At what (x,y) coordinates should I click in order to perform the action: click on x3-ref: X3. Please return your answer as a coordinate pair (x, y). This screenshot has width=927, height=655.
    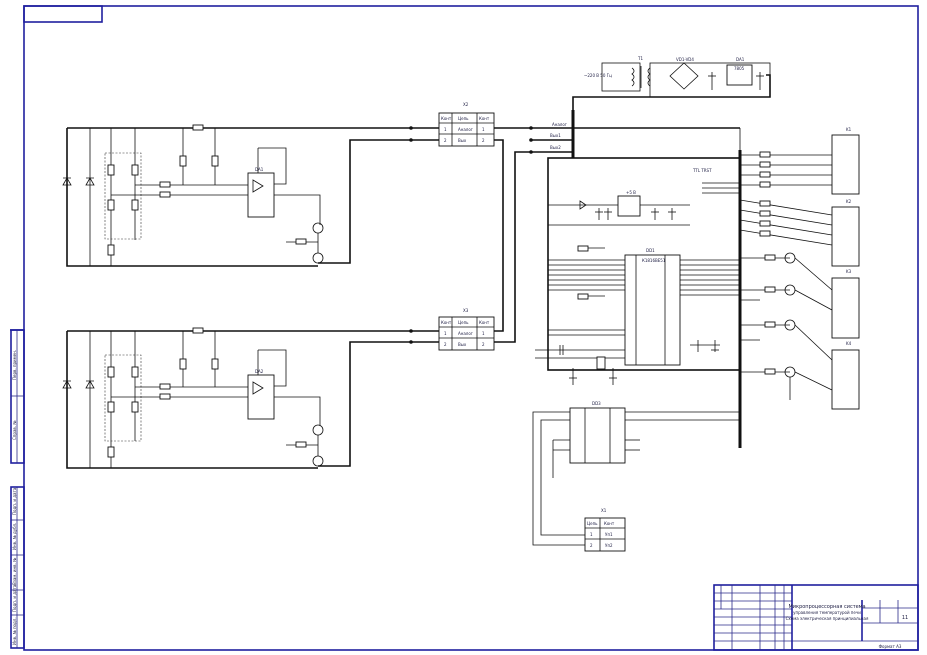
    Looking at the image, I should click on (466, 310).